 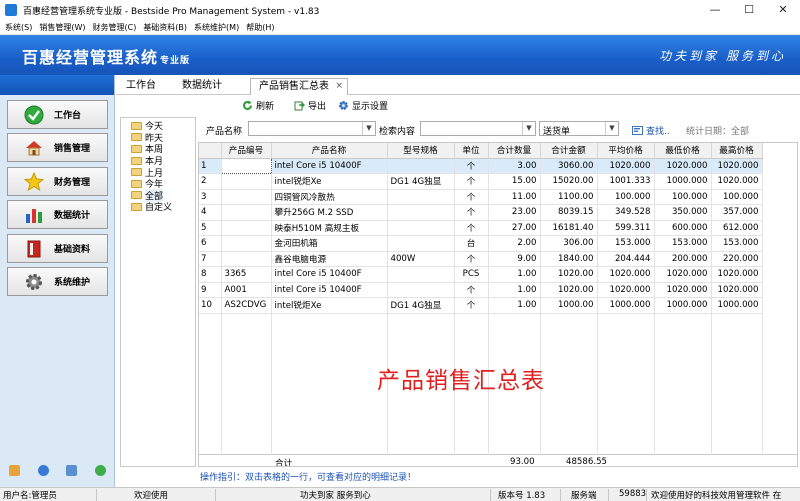 What do you see at coordinates (626, 181) in the screenshot?
I see `table-cell: 1001.333` at bounding box center [626, 181].